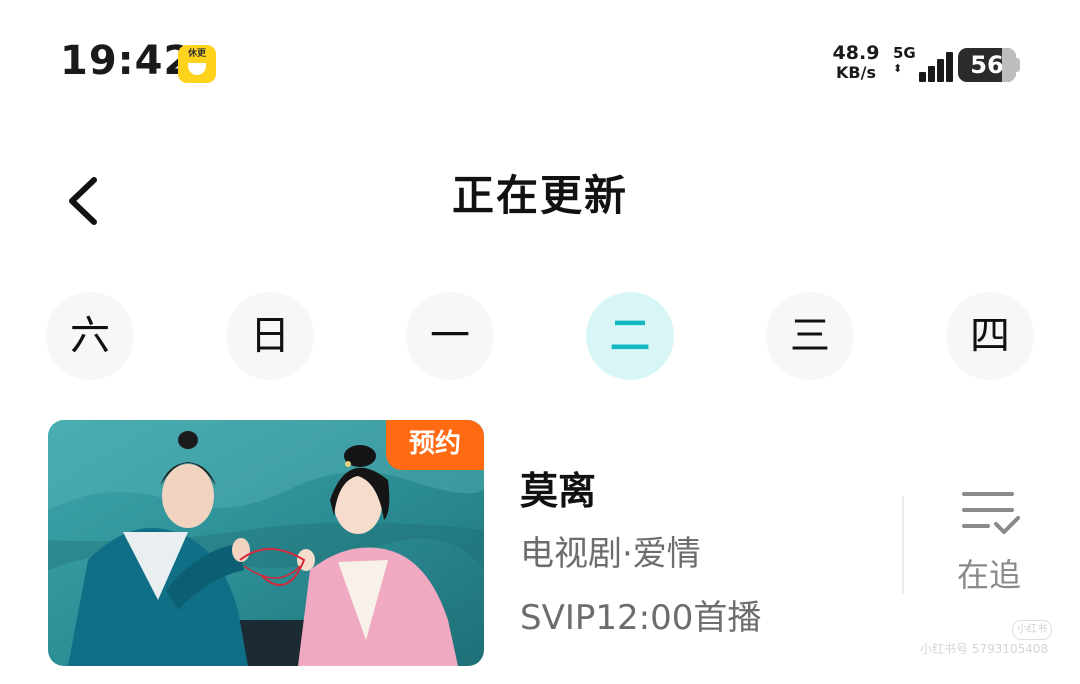 The width and height of the screenshot is (1080, 684). I want to click on show-poster: 预约, so click(266, 543).